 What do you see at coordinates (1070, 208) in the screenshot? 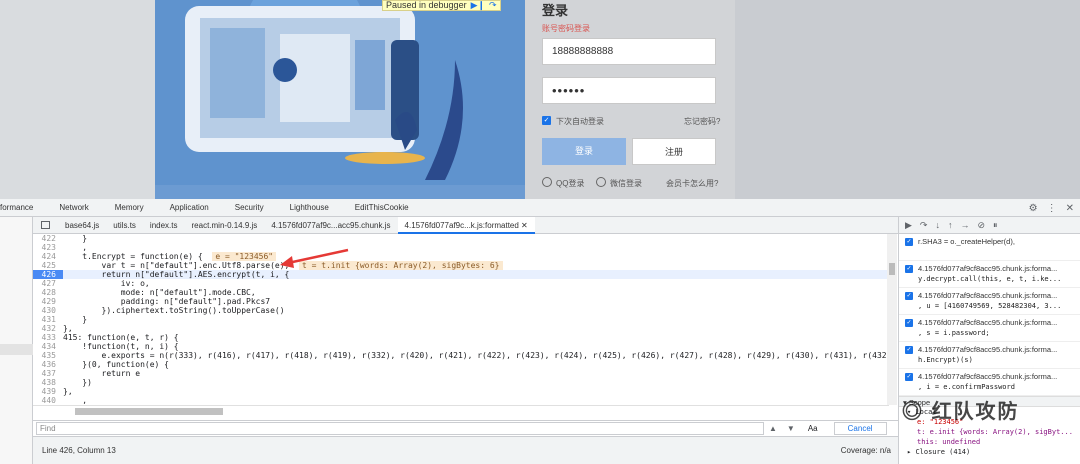
I see `close-icon: ✕` at bounding box center [1070, 208].